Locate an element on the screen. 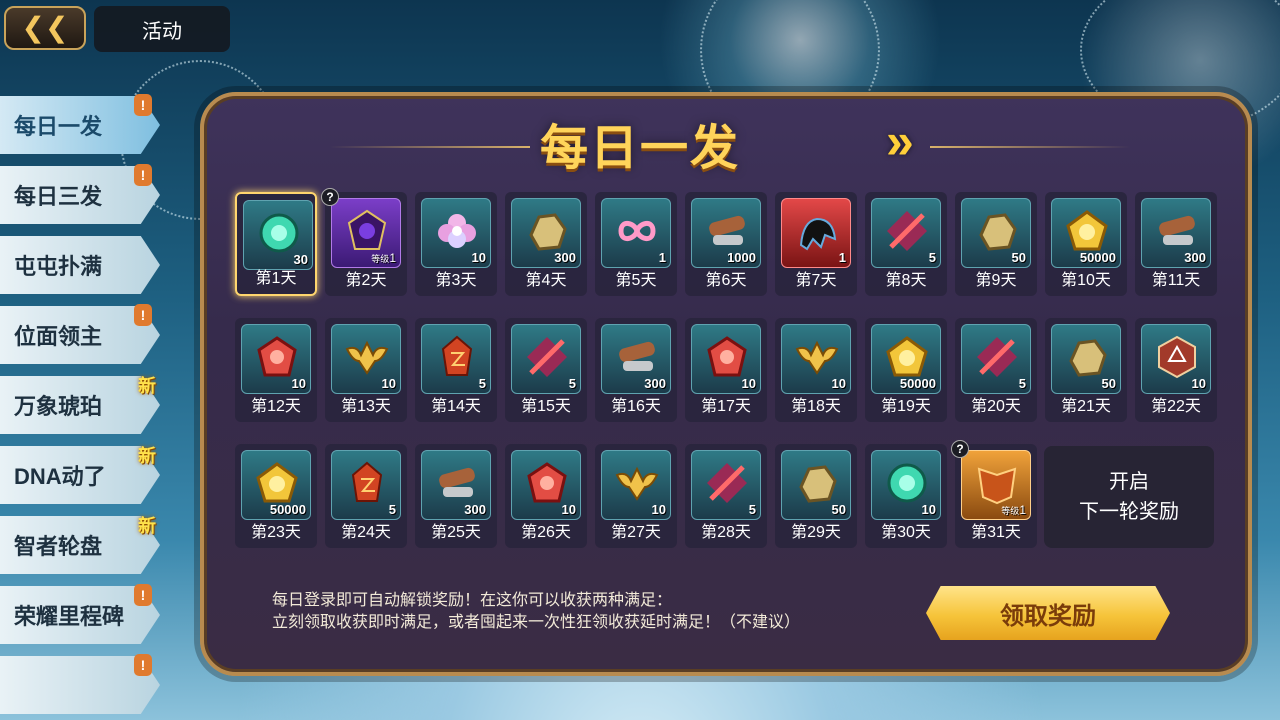 This screenshot has width=1280, height=720. reward-quantity: 50 is located at coordinates (1018, 257).